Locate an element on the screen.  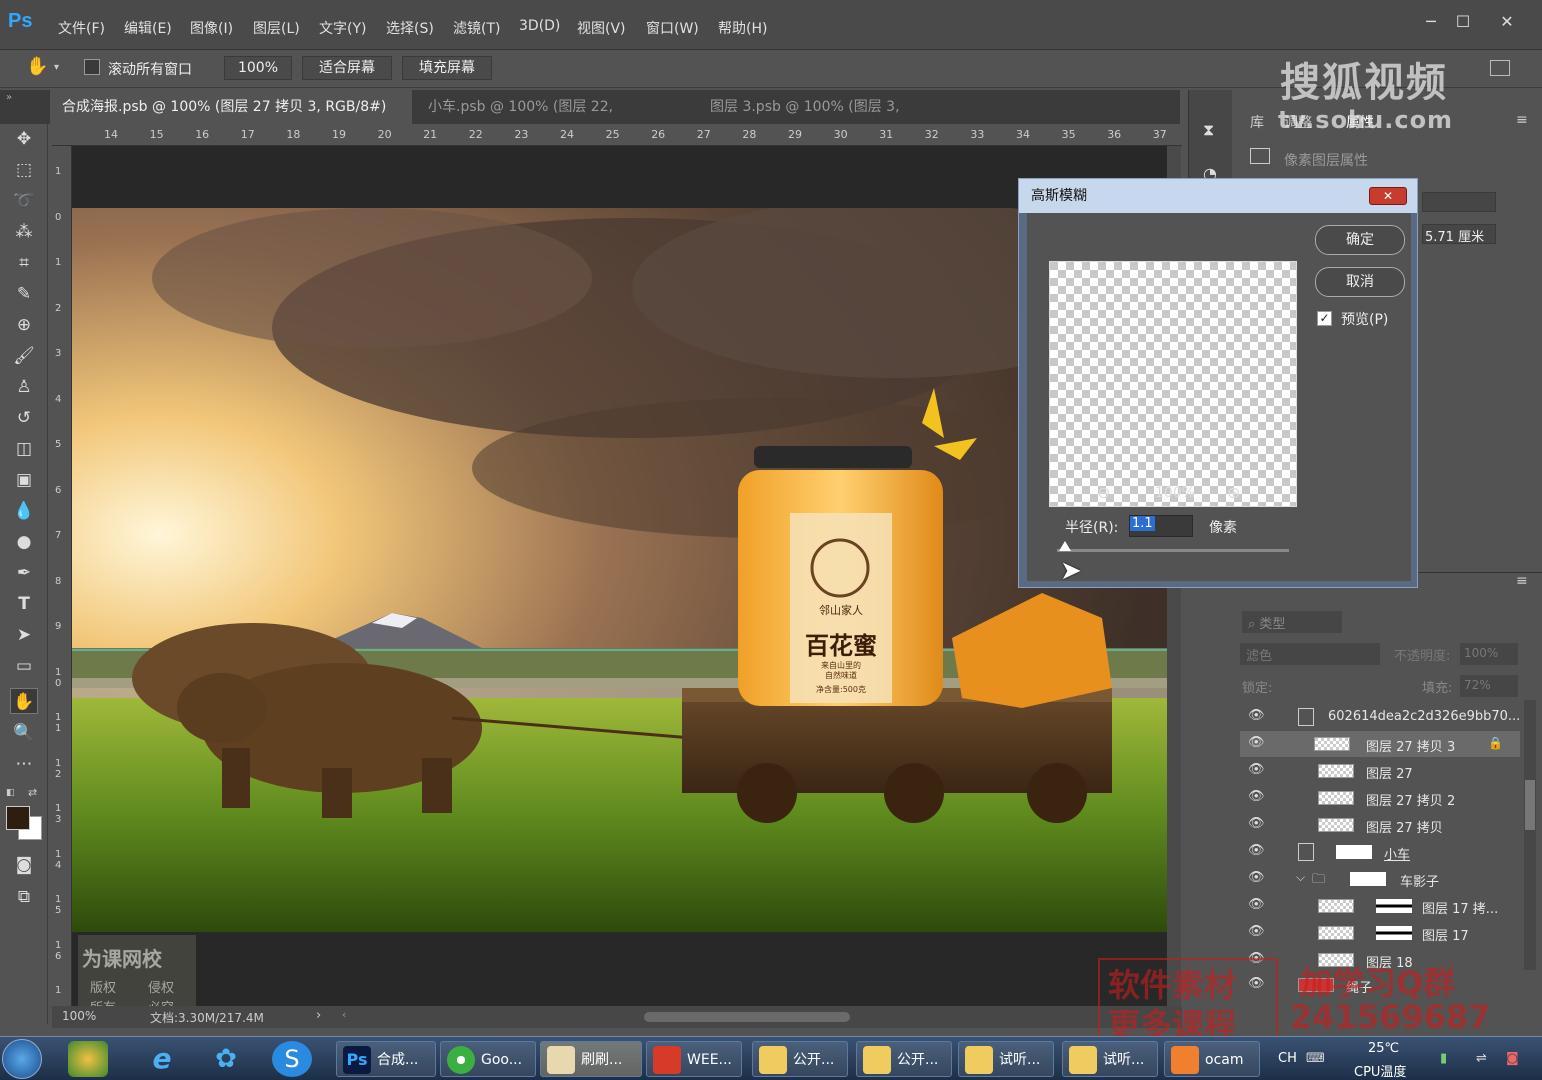
tab-library: 库 is located at coordinates (1257, 122).